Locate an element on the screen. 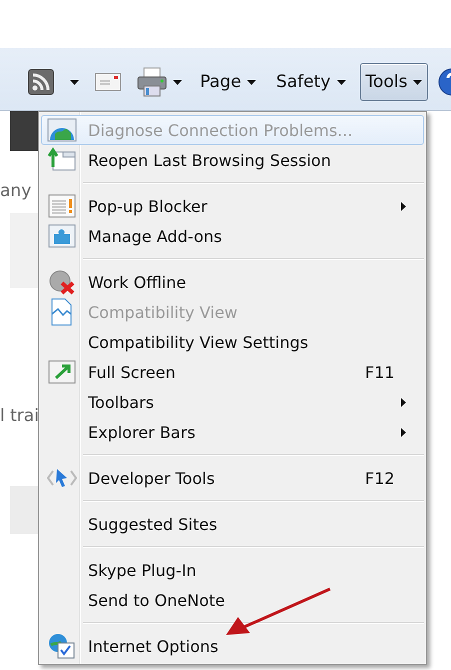 This screenshot has width=451, height=670. printer-icon is located at coordinates (152, 82).